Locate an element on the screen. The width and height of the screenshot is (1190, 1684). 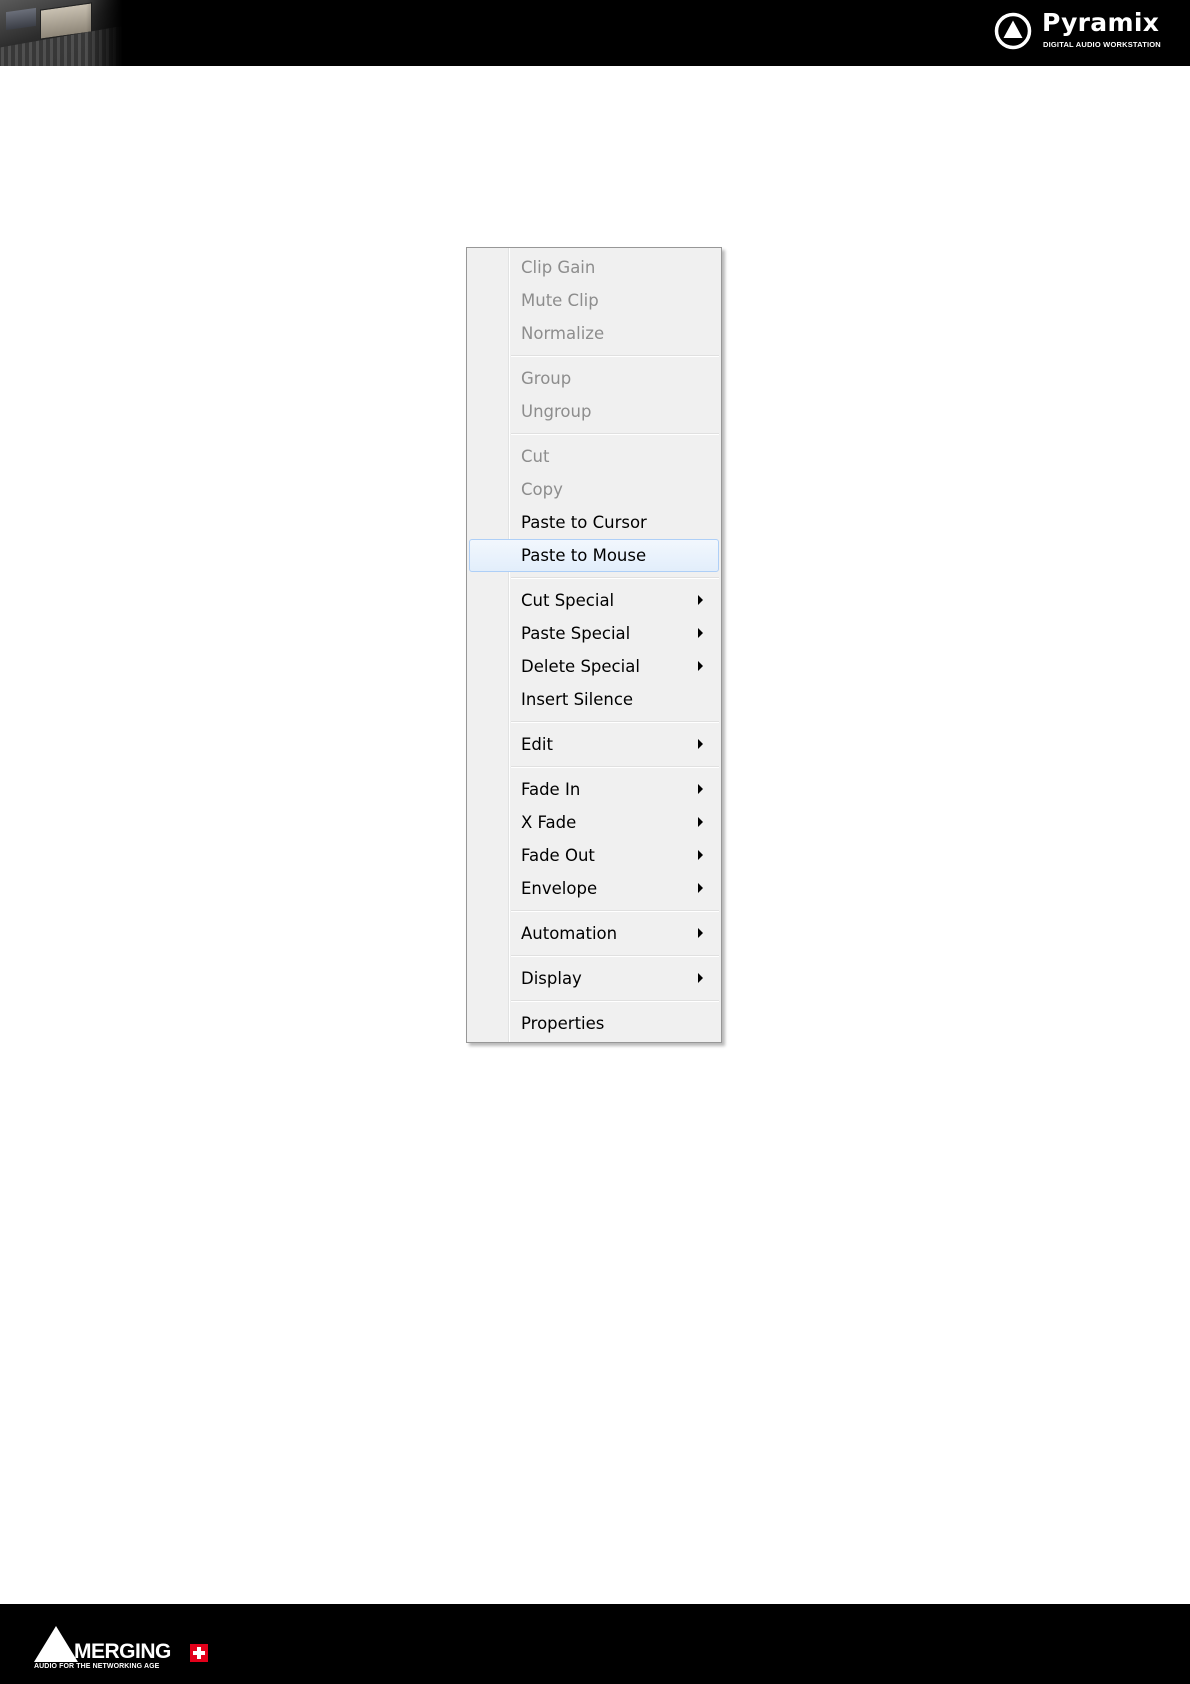
menu-item-normalize: Normalize is located at coordinates (594, 333).